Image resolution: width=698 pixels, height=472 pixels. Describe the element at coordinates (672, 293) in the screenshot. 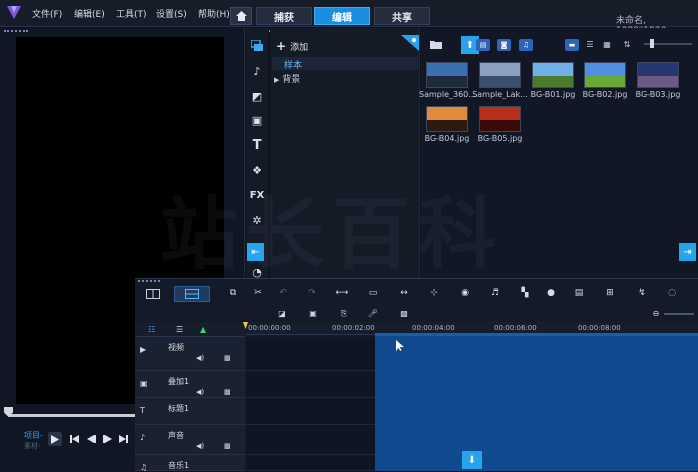

I see `fit-button: ◌` at that location.